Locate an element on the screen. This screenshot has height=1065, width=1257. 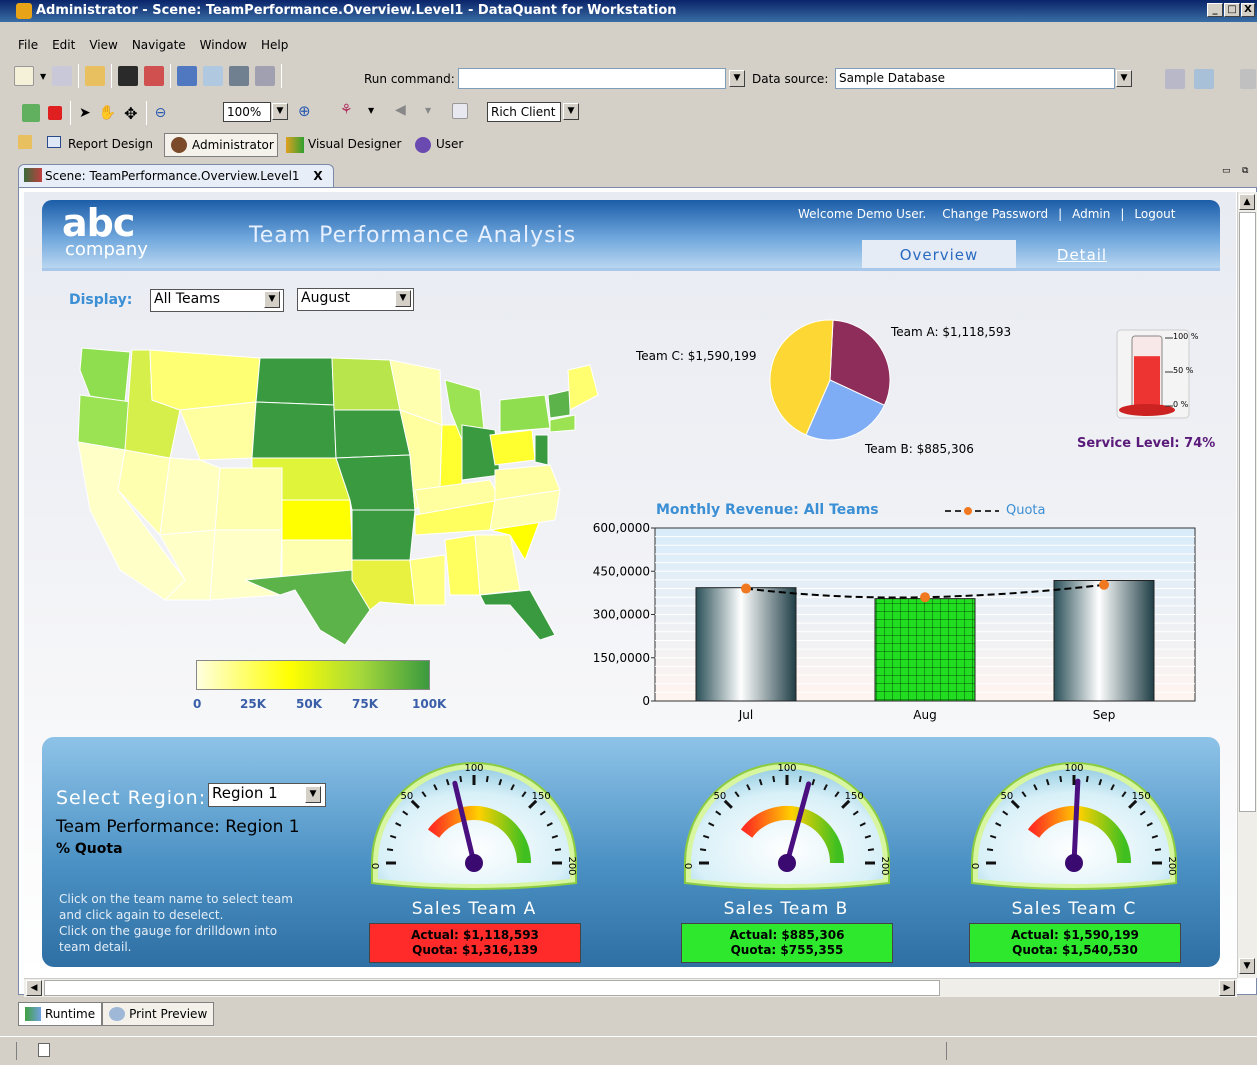
editor-tab: Scene: TeamPerformance.Overview.Level1 X is located at coordinates (176, 176).